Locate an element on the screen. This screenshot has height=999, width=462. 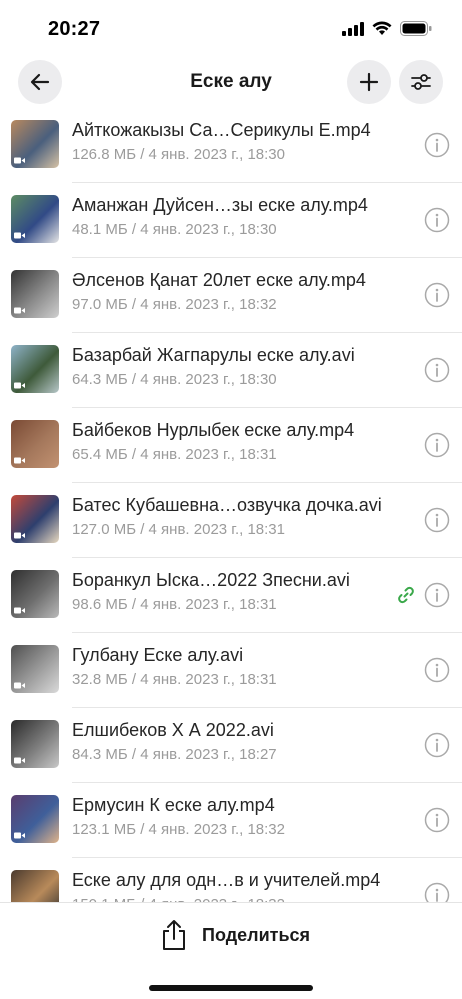
plus-icon is located at coordinates (369, 82).